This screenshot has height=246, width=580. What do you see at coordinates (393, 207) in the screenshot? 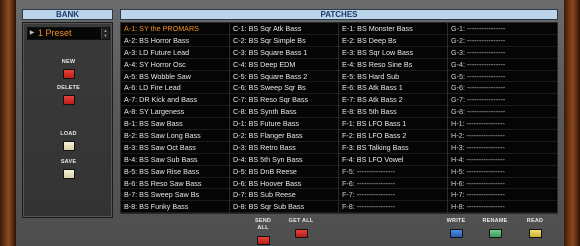
I see `patch-slot: F-8: ----------------` at bounding box center [393, 207].